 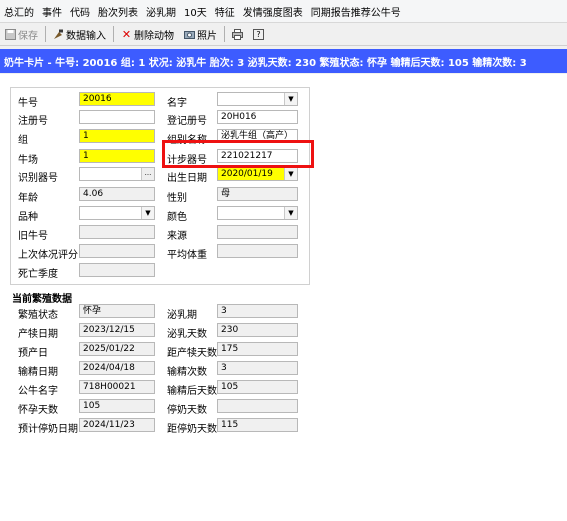 What do you see at coordinates (177, 236) in the screenshot?
I see `source-label: 来源` at bounding box center [177, 236].